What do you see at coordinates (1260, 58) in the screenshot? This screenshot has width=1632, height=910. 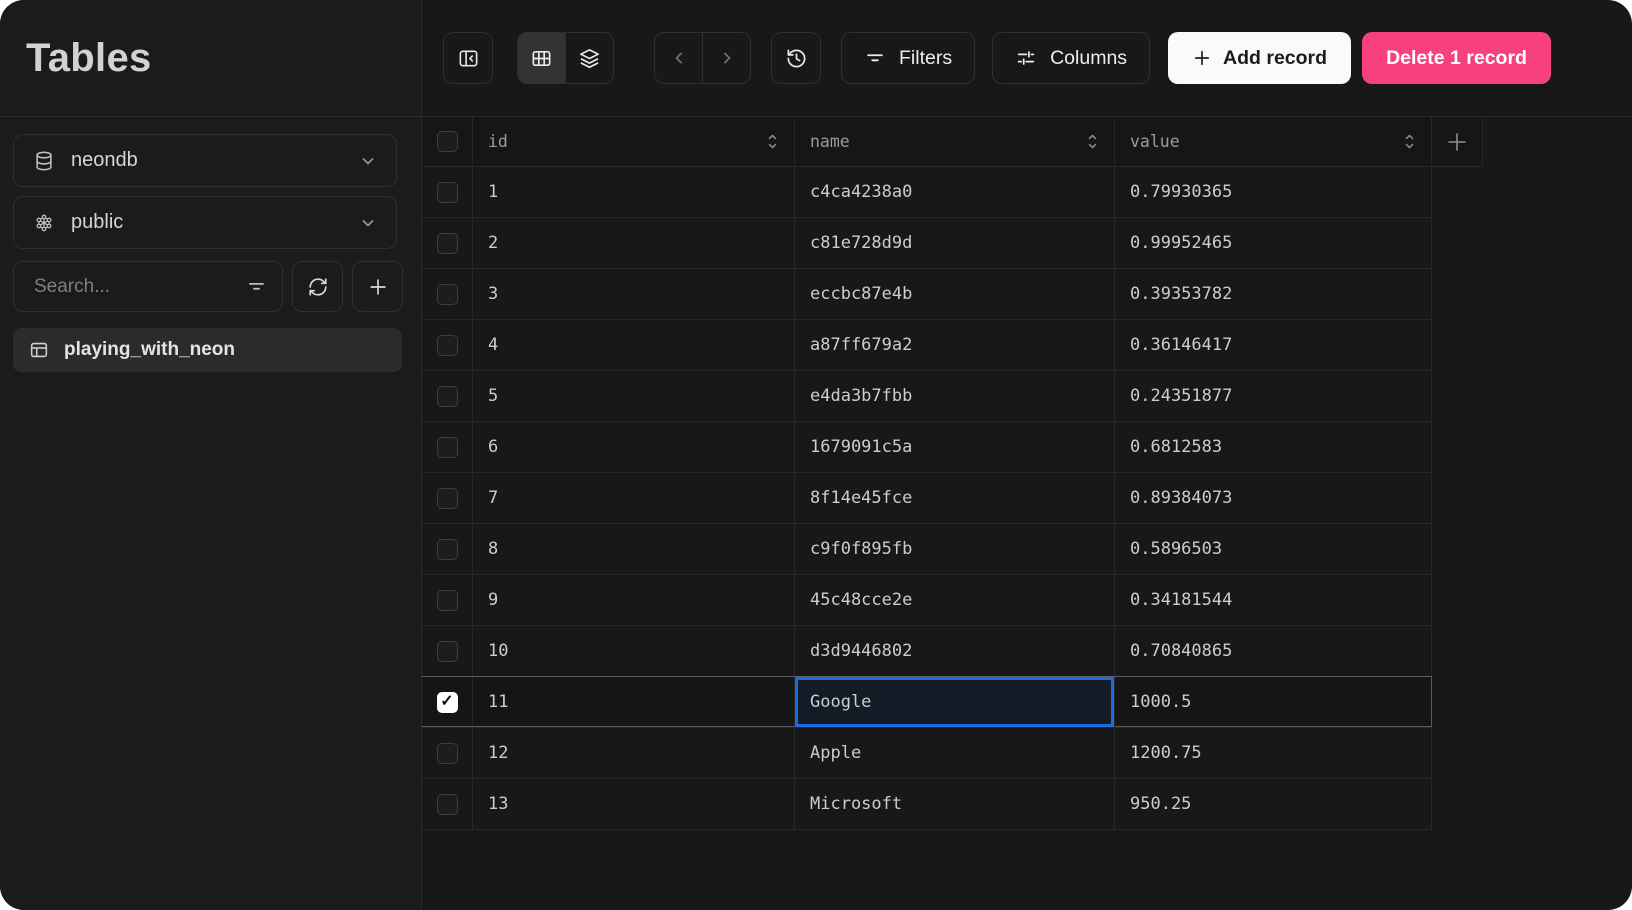 I see `add-record-button: Add record` at bounding box center [1260, 58].